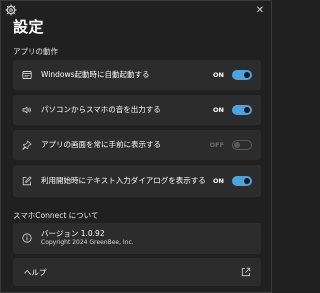 The image size is (320, 293). I want to click on setting-label: パソコンからスマホの音を出力する, so click(101, 109).